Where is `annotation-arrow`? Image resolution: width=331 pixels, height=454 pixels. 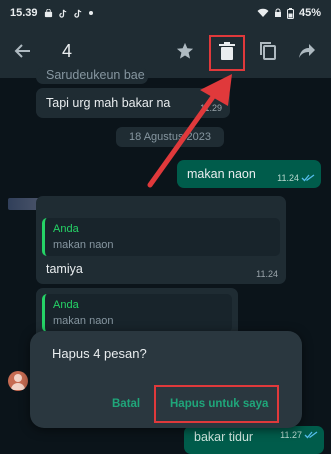 annotation-arrow is located at coordinates (189, 131).